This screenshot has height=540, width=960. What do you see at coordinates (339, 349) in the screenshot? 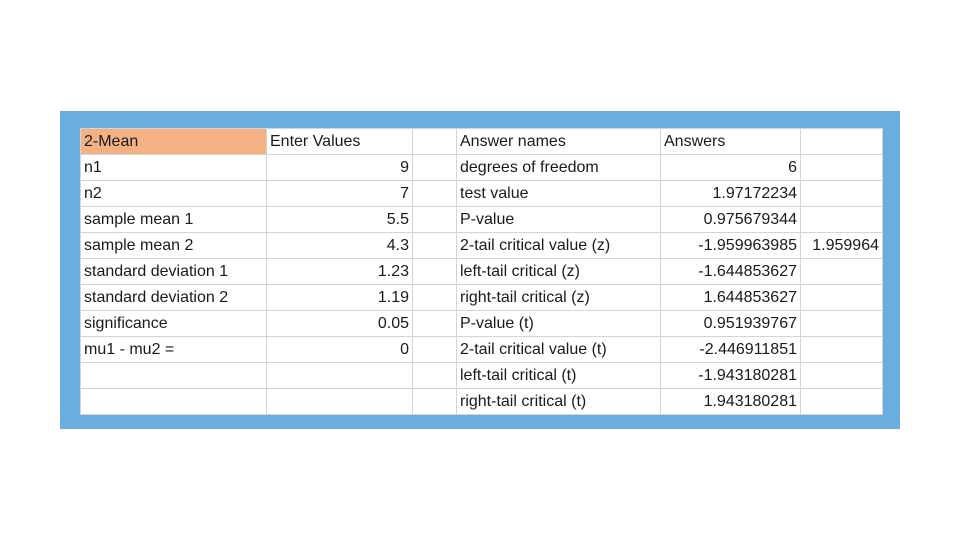
I see `cell-input-value: 0` at bounding box center [339, 349].